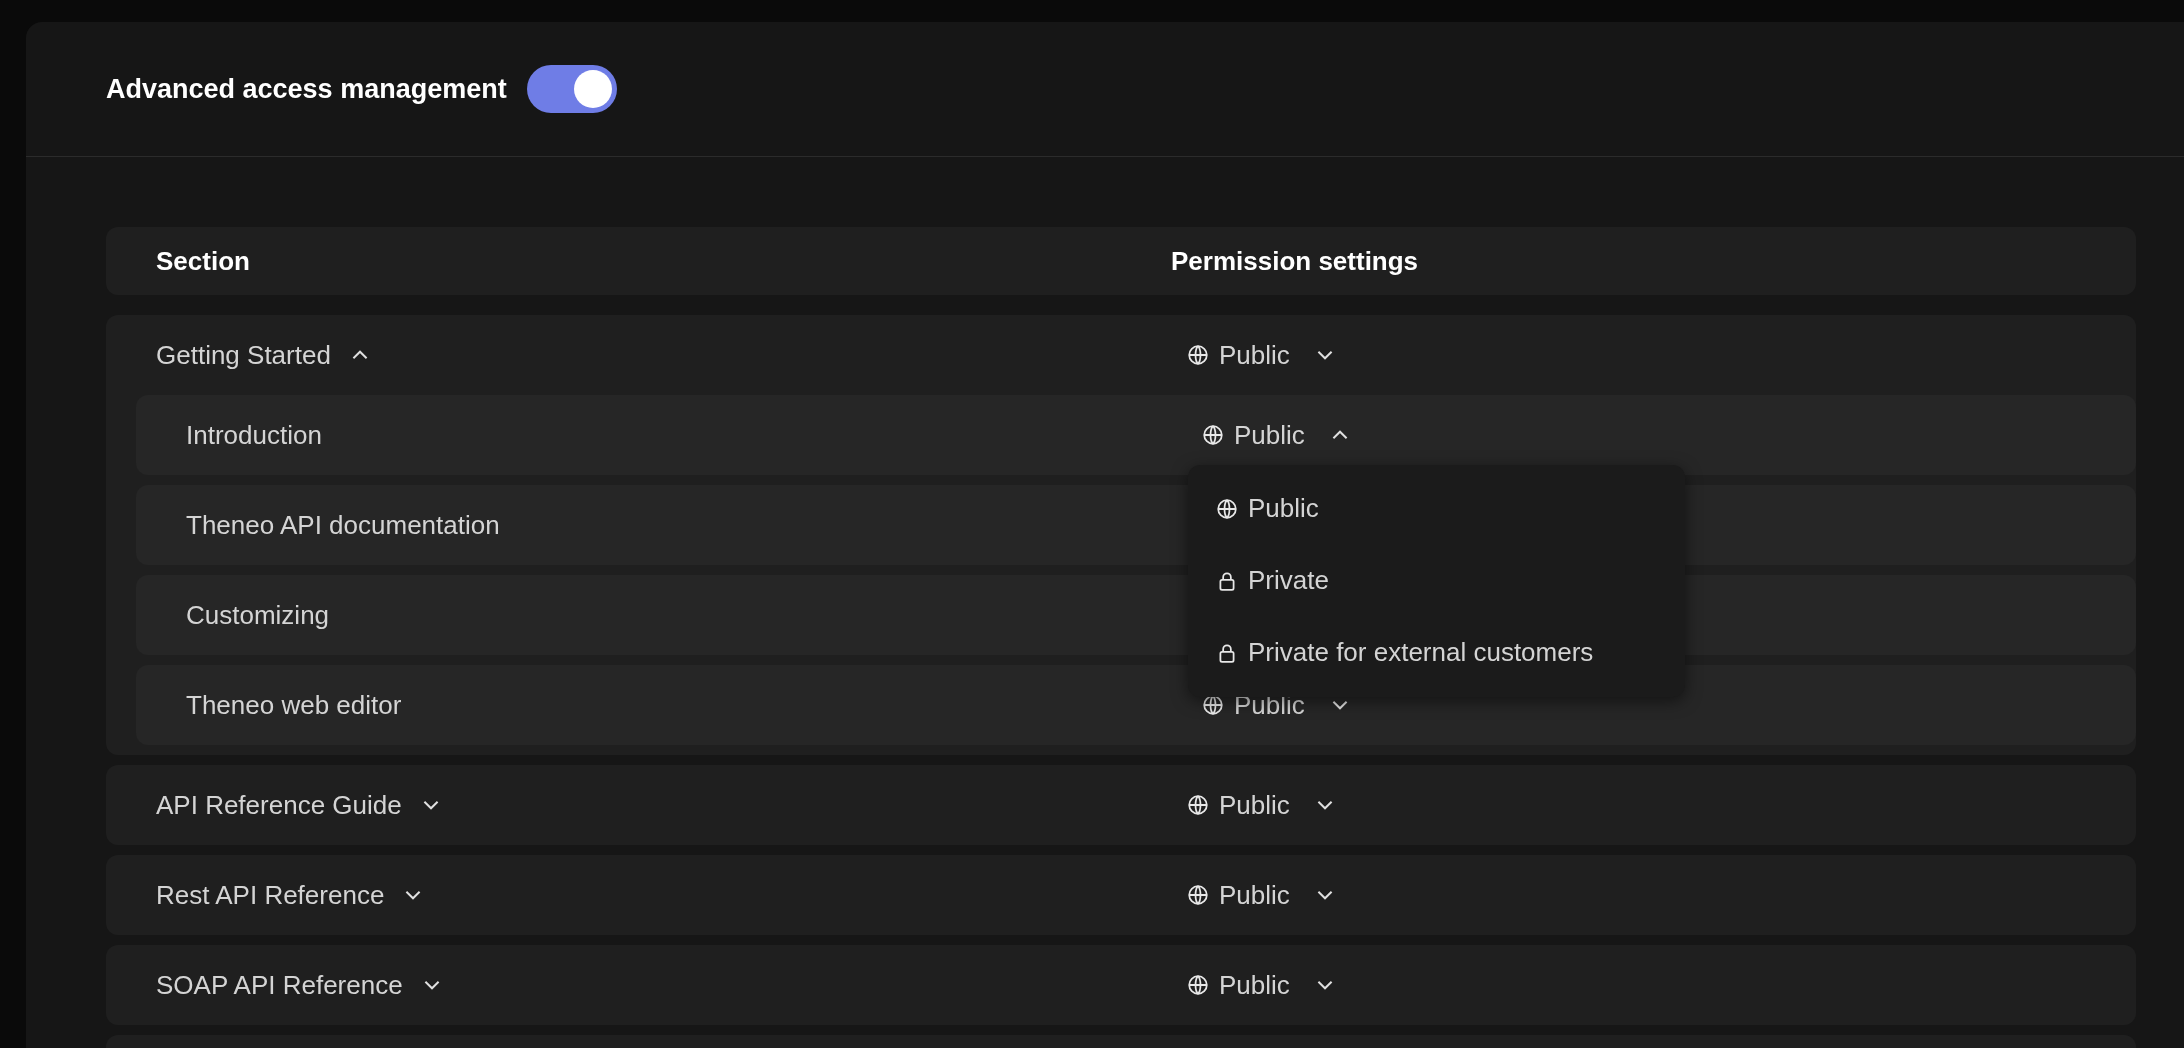 Image resolution: width=2184 pixels, height=1048 pixels. I want to click on menu-option: Private for external customers, so click(1436, 652).